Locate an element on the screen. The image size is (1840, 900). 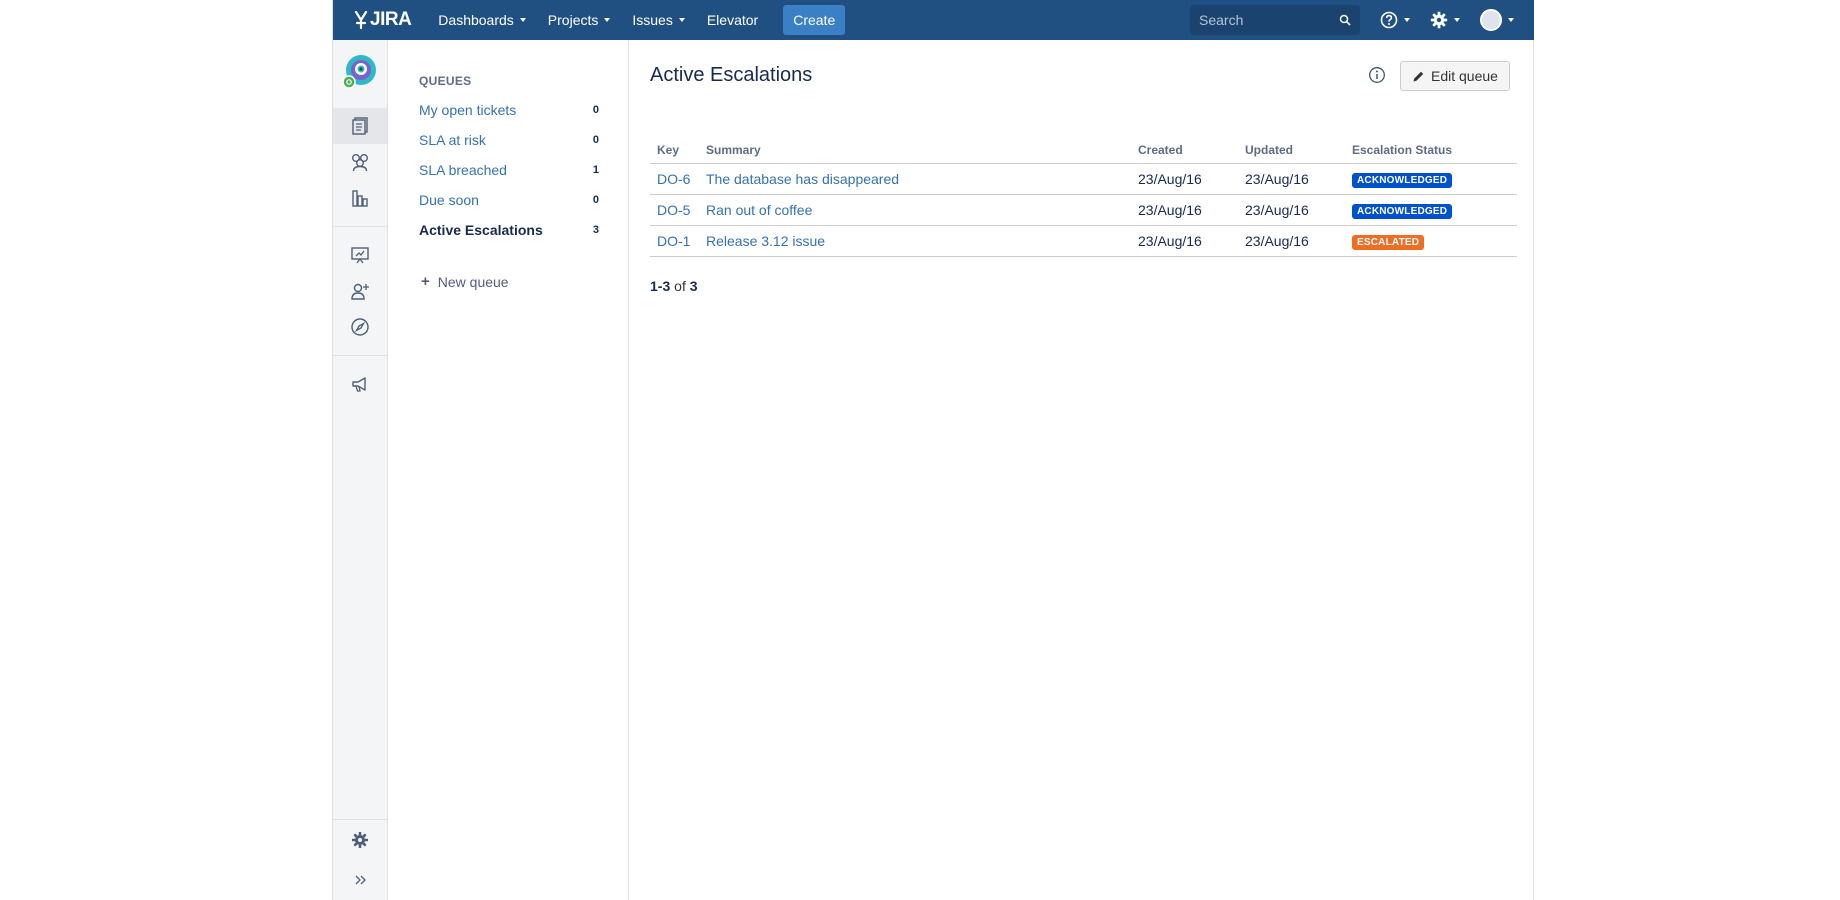
queues-icon is located at coordinates (360, 126).